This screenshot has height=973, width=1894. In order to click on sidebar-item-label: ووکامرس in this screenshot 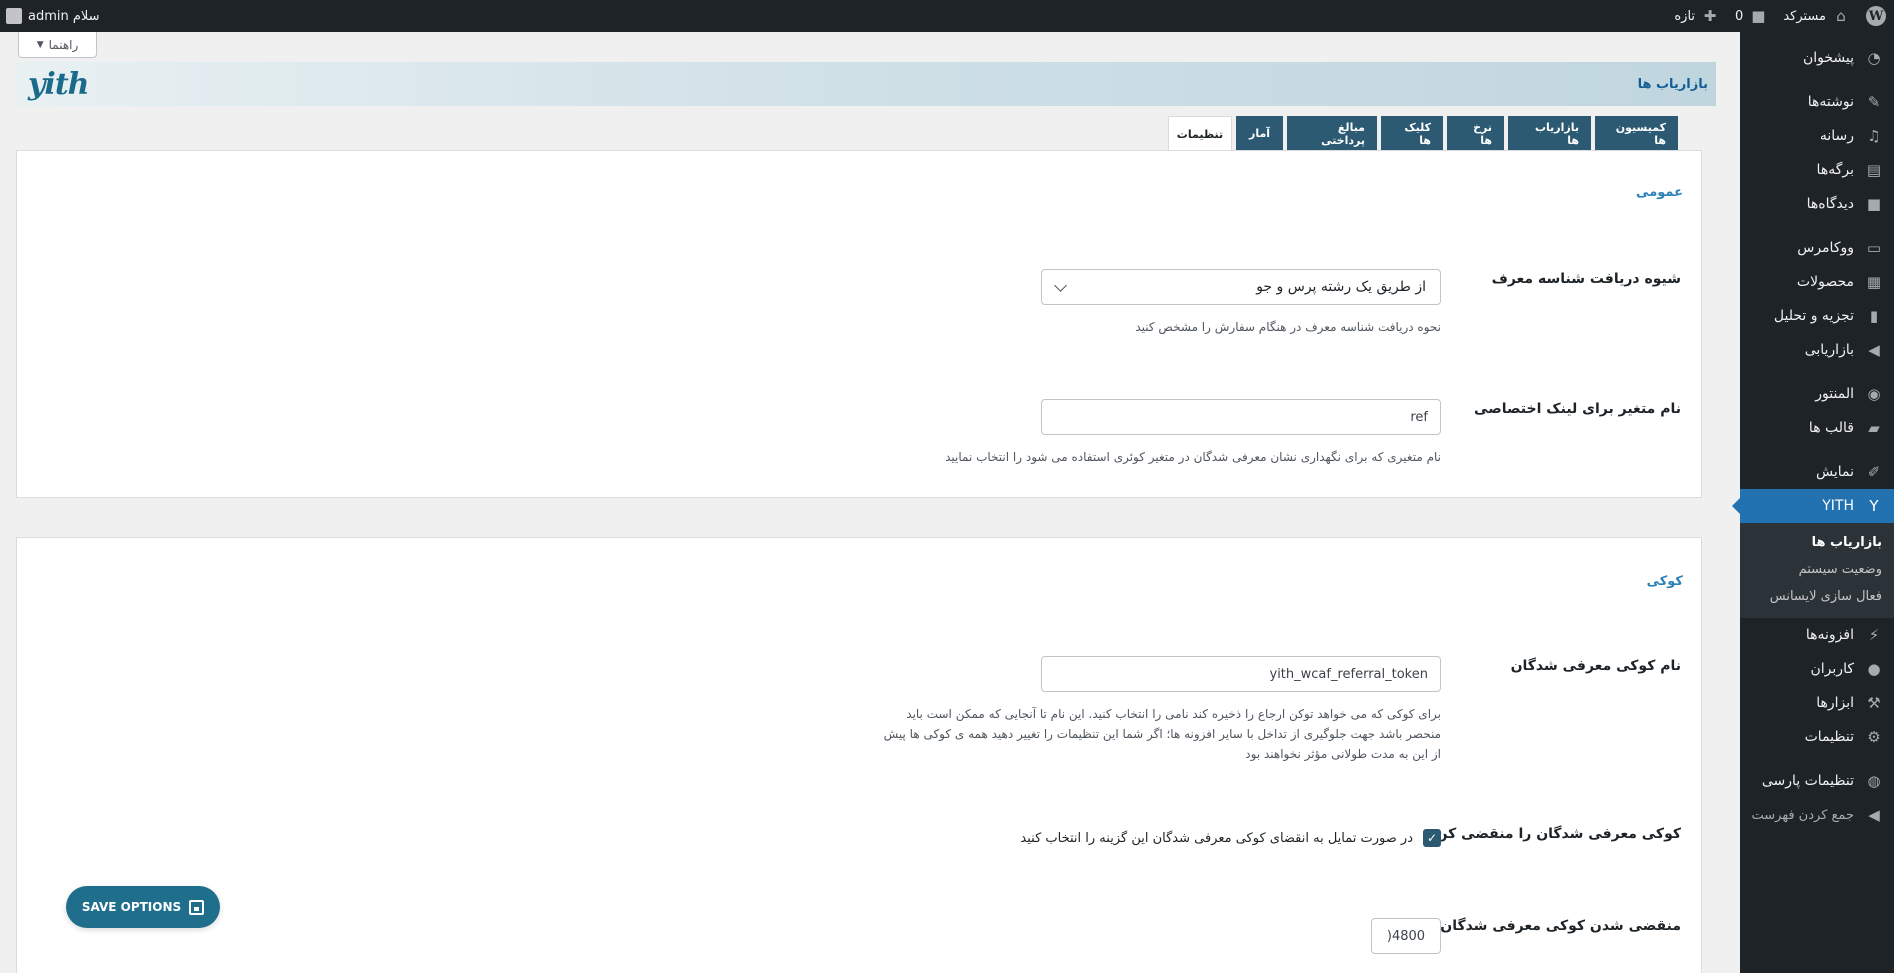, I will do `click(1825, 248)`.